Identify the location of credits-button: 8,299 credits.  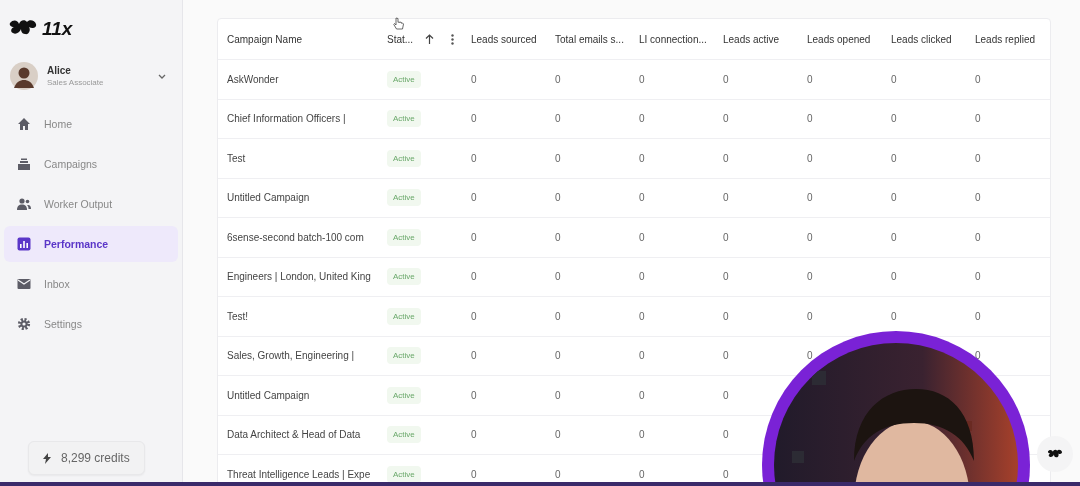
(86, 458).